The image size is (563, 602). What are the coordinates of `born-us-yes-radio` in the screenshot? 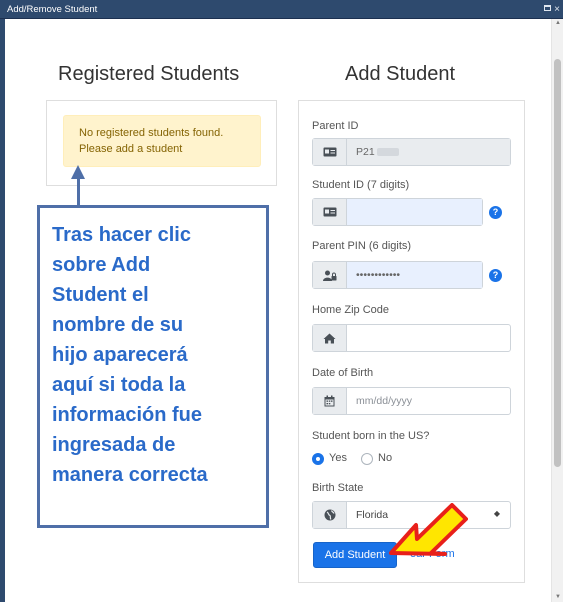 It's located at (318, 459).